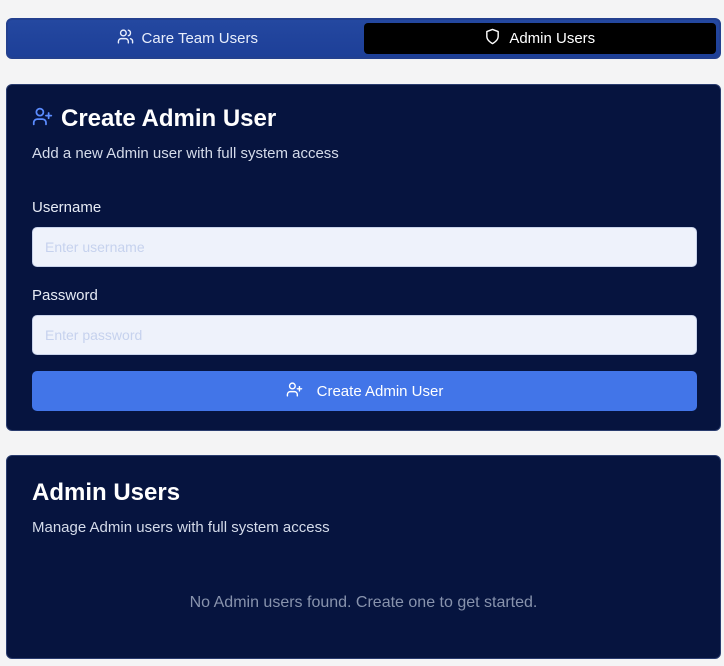  I want to click on users-icon, so click(125, 38).